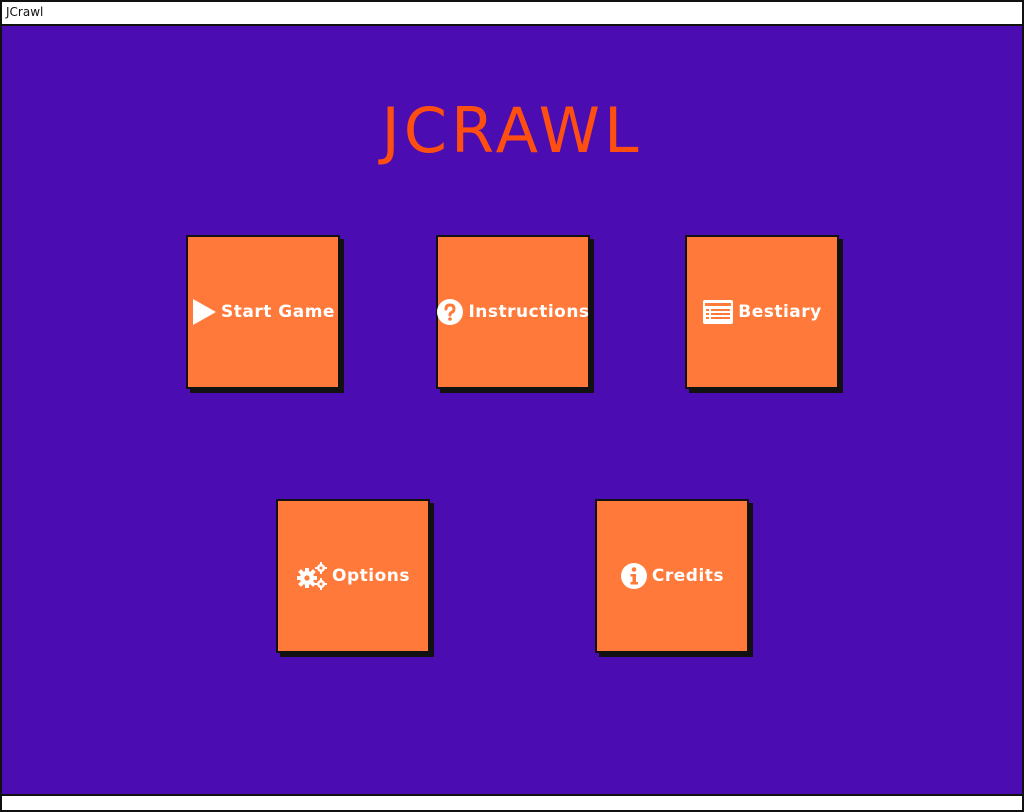 This screenshot has height=812, width=1024. I want to click on gears-icon, so click(312, 576).